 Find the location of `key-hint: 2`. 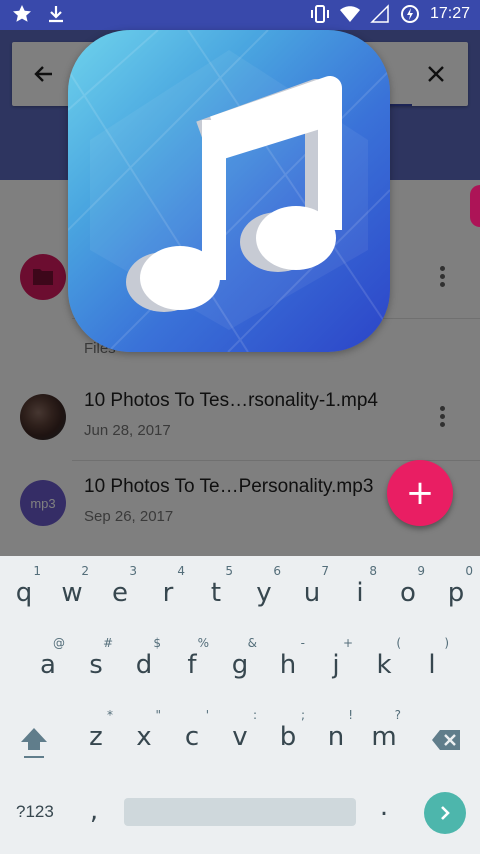

key-hint: 2 is located at coordinates (85, 571).